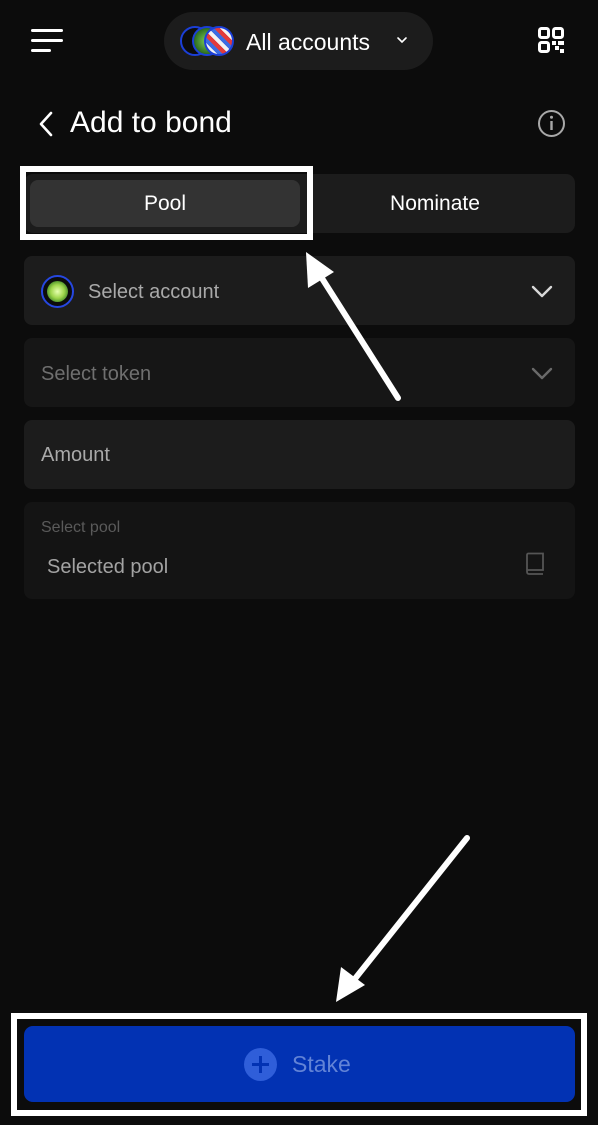 This screenshot has width=598, height=1125. I want to click on info-circle-icon, so click(551, 123).